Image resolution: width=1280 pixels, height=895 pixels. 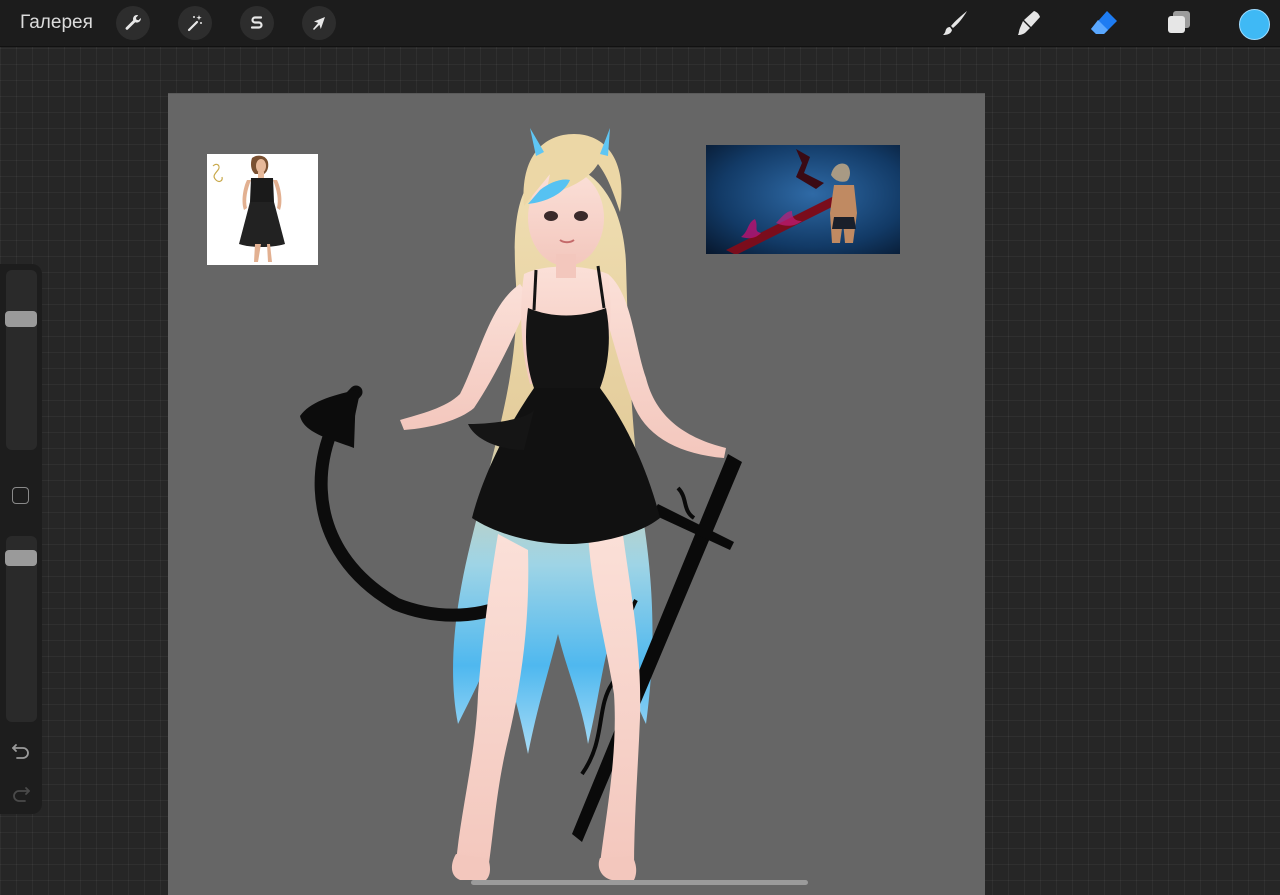 I want to click on layers-icon, so click(x=1179, y=22).